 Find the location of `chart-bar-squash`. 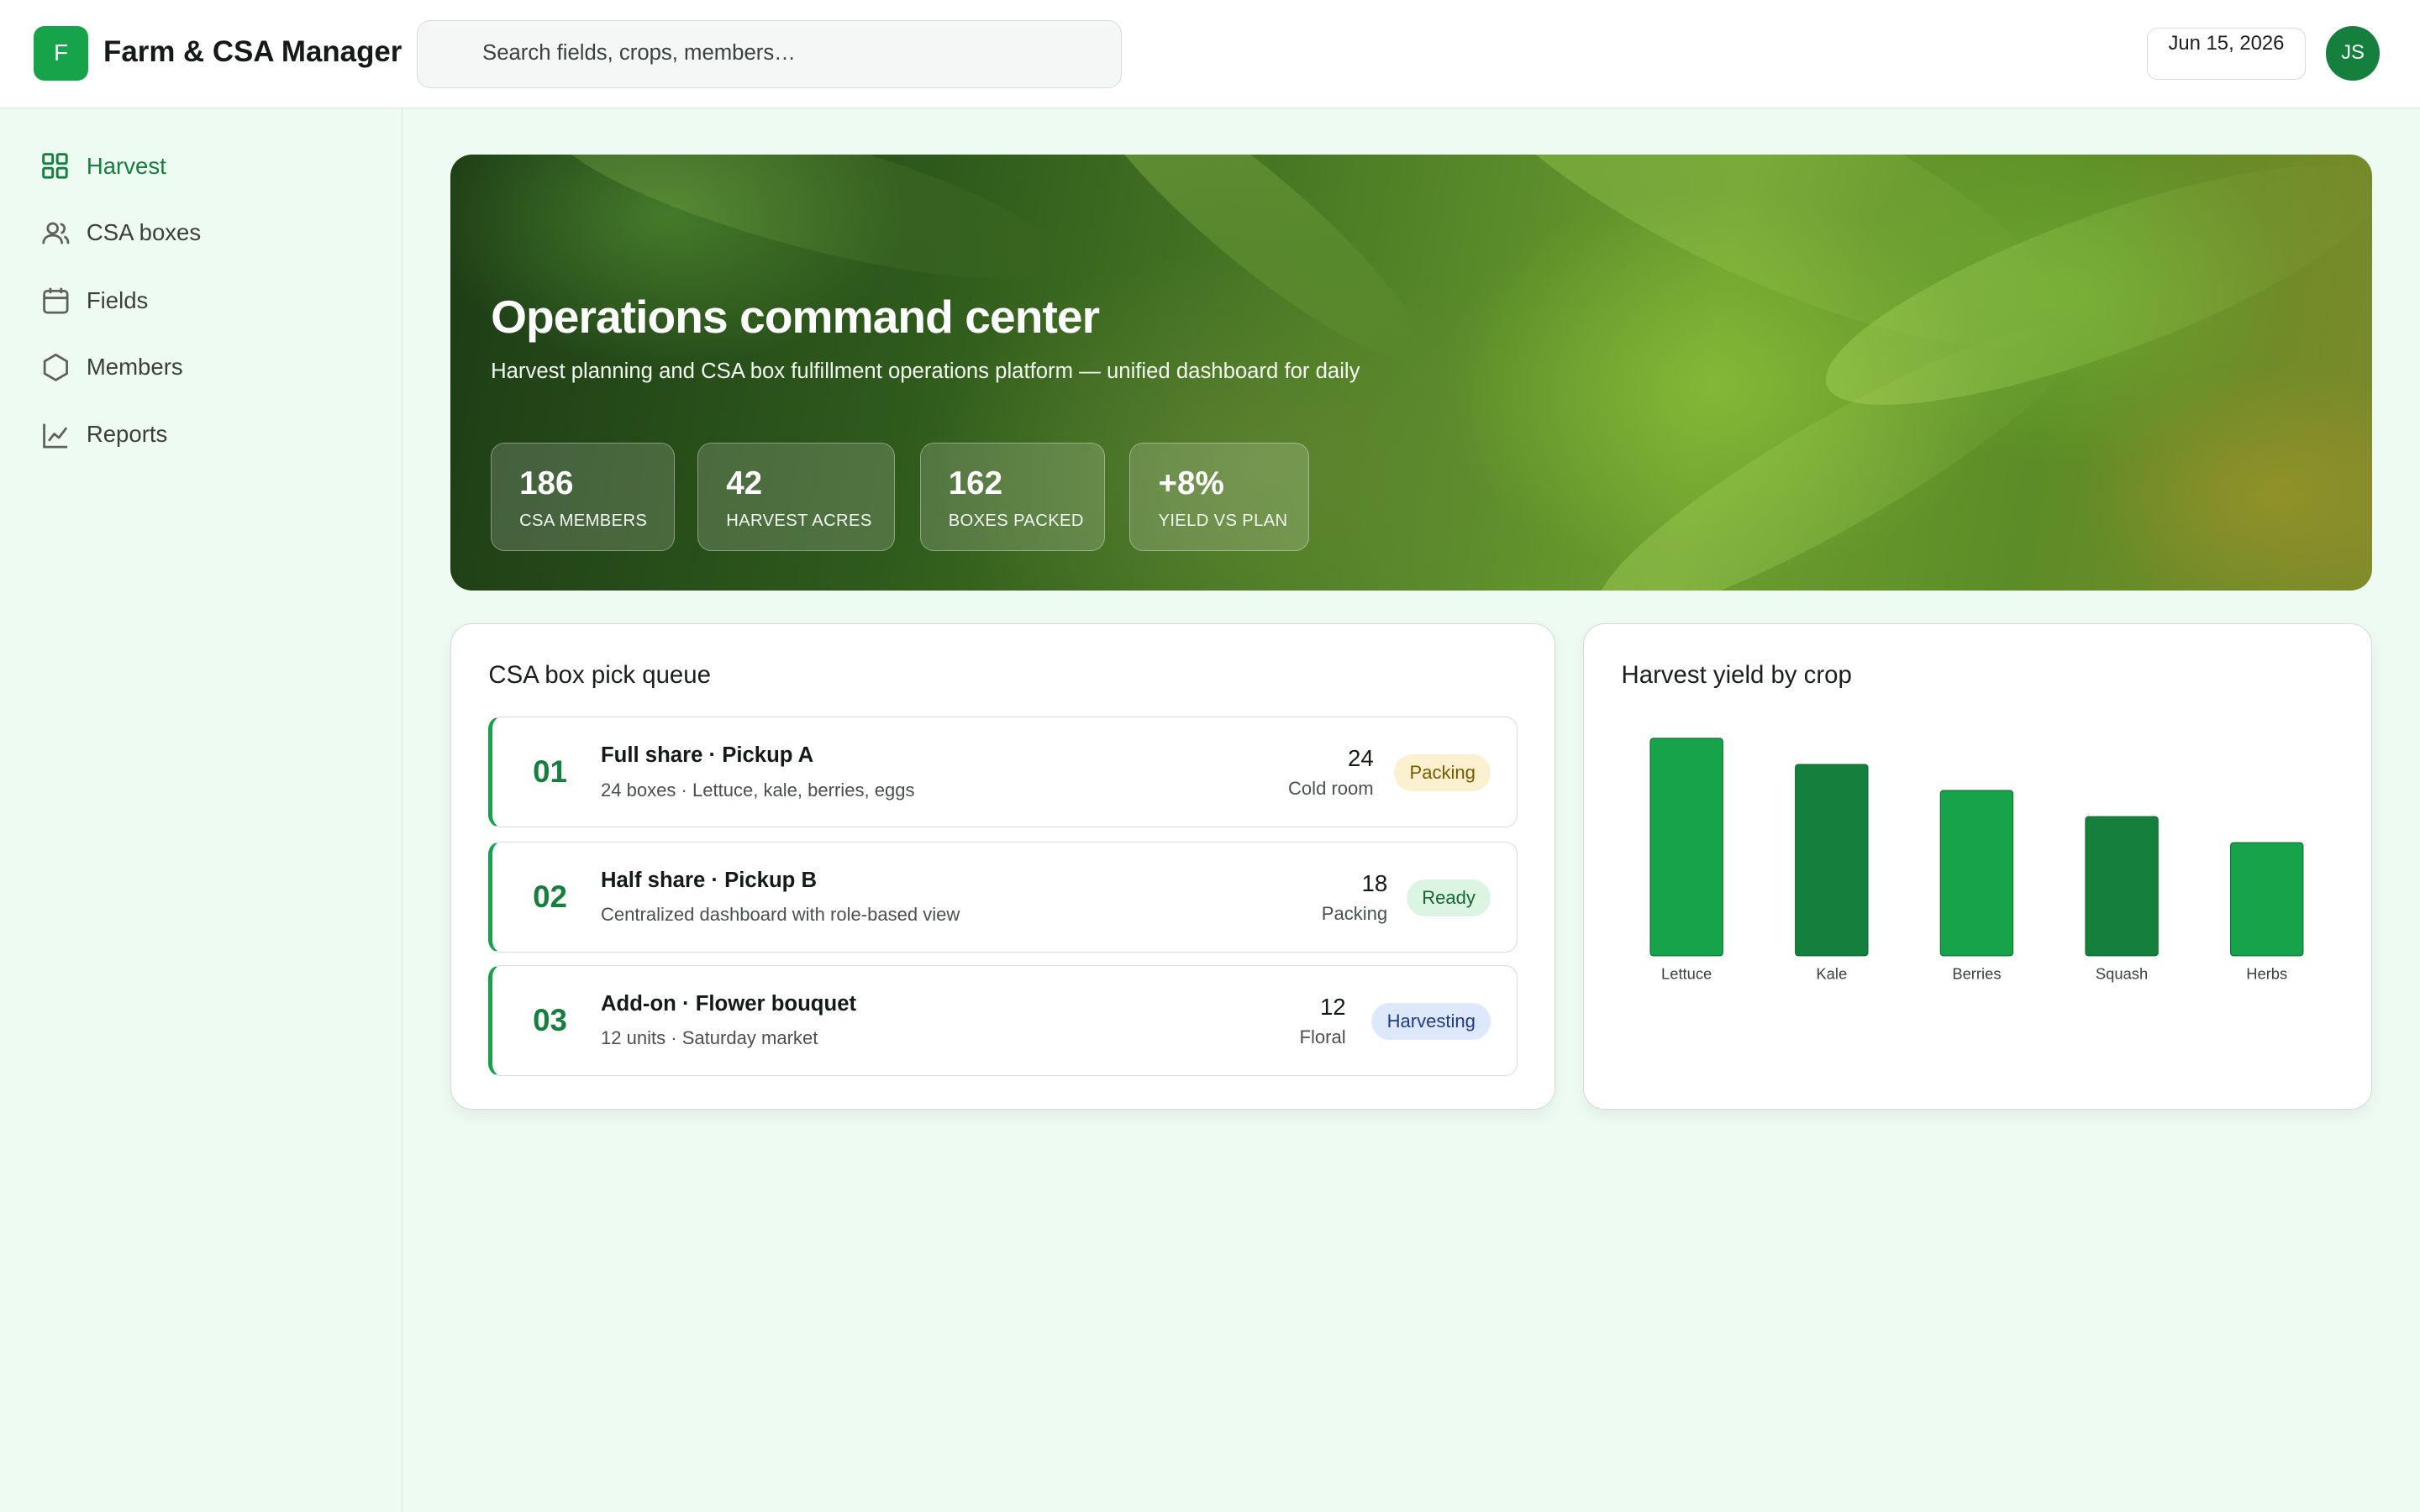

chart-bar-squash is located at coordinates (2122, 886).